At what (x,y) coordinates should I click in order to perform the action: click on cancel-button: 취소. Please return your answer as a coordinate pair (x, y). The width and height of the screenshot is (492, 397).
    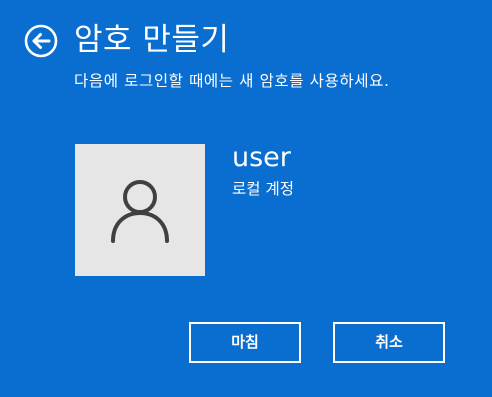
    Looking at the image, I should click on (389, 342).